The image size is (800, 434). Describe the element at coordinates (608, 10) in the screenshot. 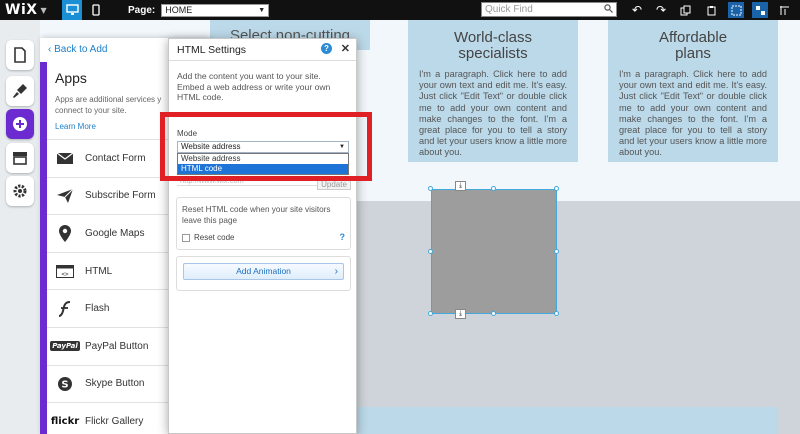

I see `search-icon` at that location.